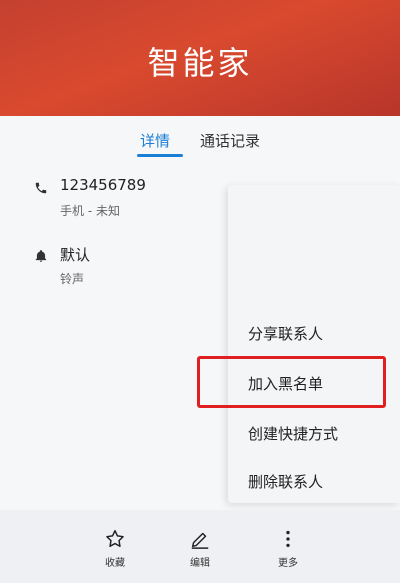 This screenshot has height=583, width=400. I want to click on star-icon, so click(115, 539).